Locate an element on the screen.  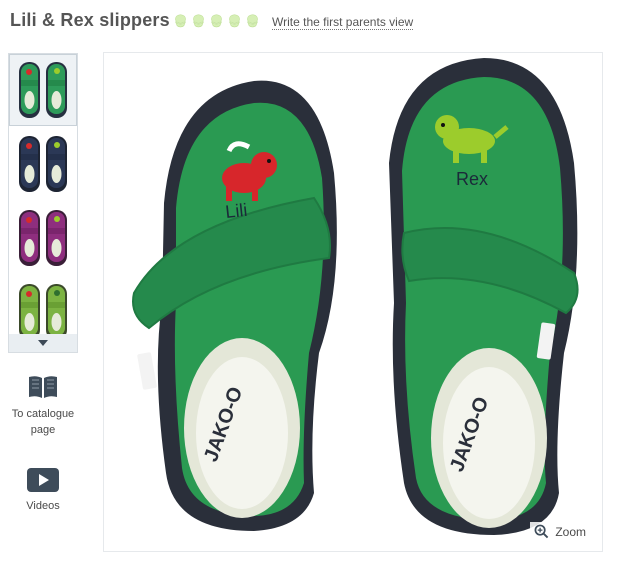
thumbnail-gallery is located at coordinates (43, 203).